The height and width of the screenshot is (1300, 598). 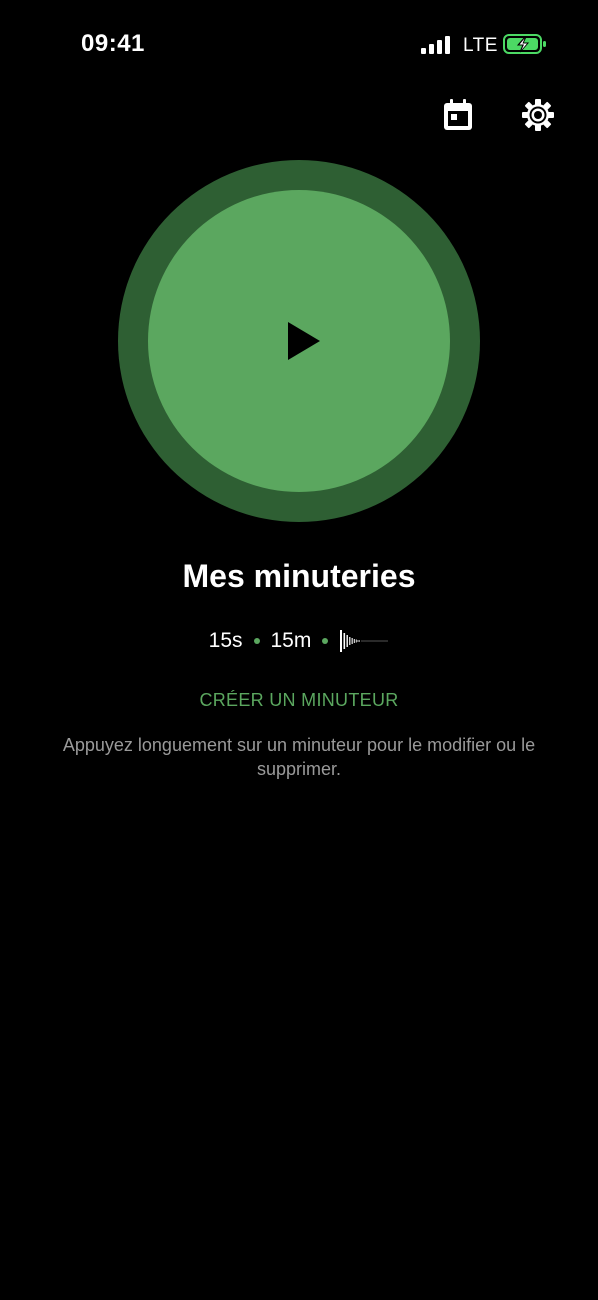 What do you see at coordinates (525, 44) in the screenshot?
I see `battery-charging-icon` at bounding box center [525, 44].